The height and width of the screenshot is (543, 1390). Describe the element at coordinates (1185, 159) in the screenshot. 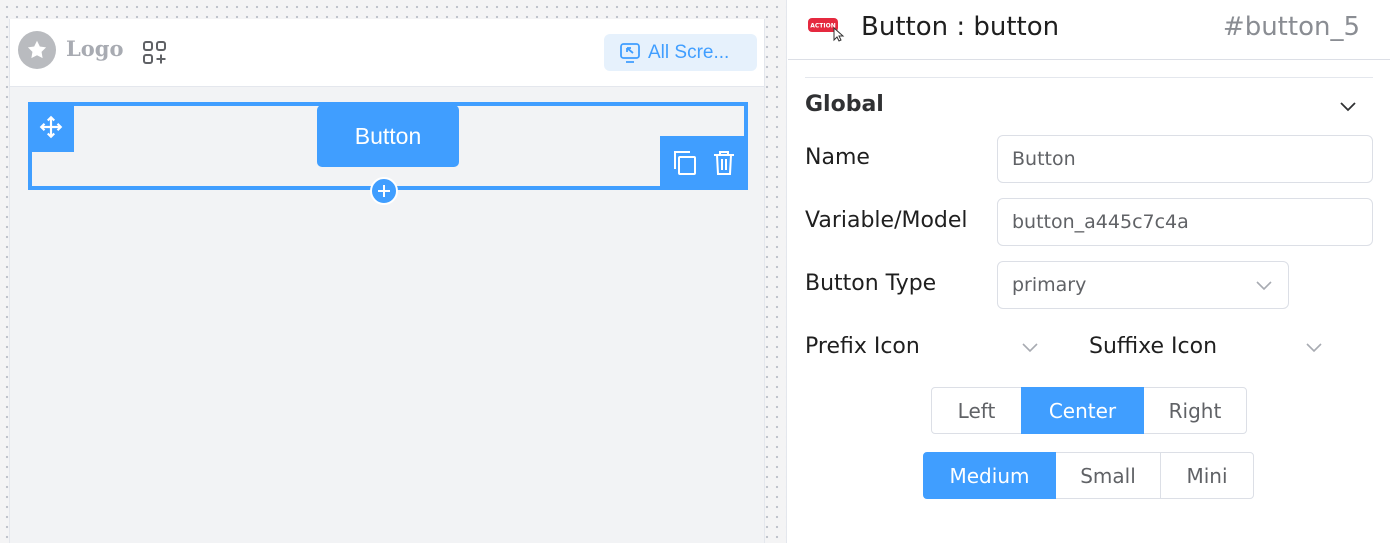

I see `name-input: Button` at that location.